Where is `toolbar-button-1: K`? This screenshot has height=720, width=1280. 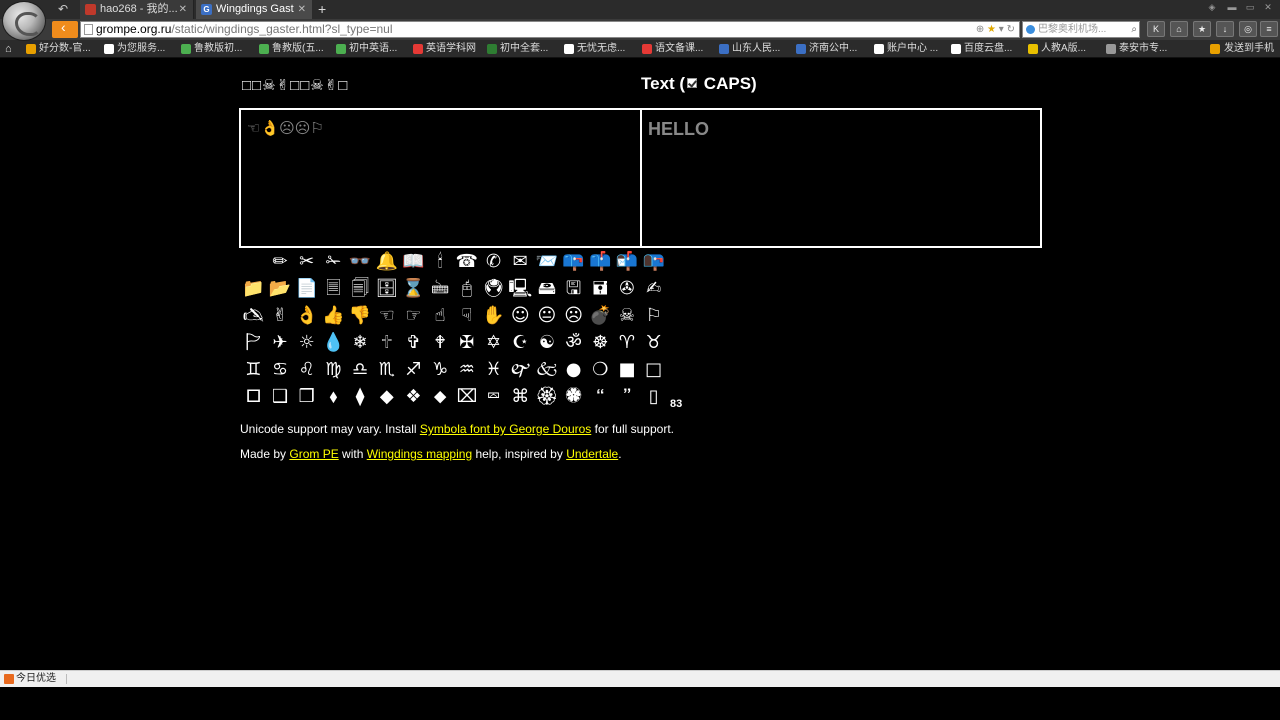 toolbar-button-1: K is located at coordinates (1156, 29).